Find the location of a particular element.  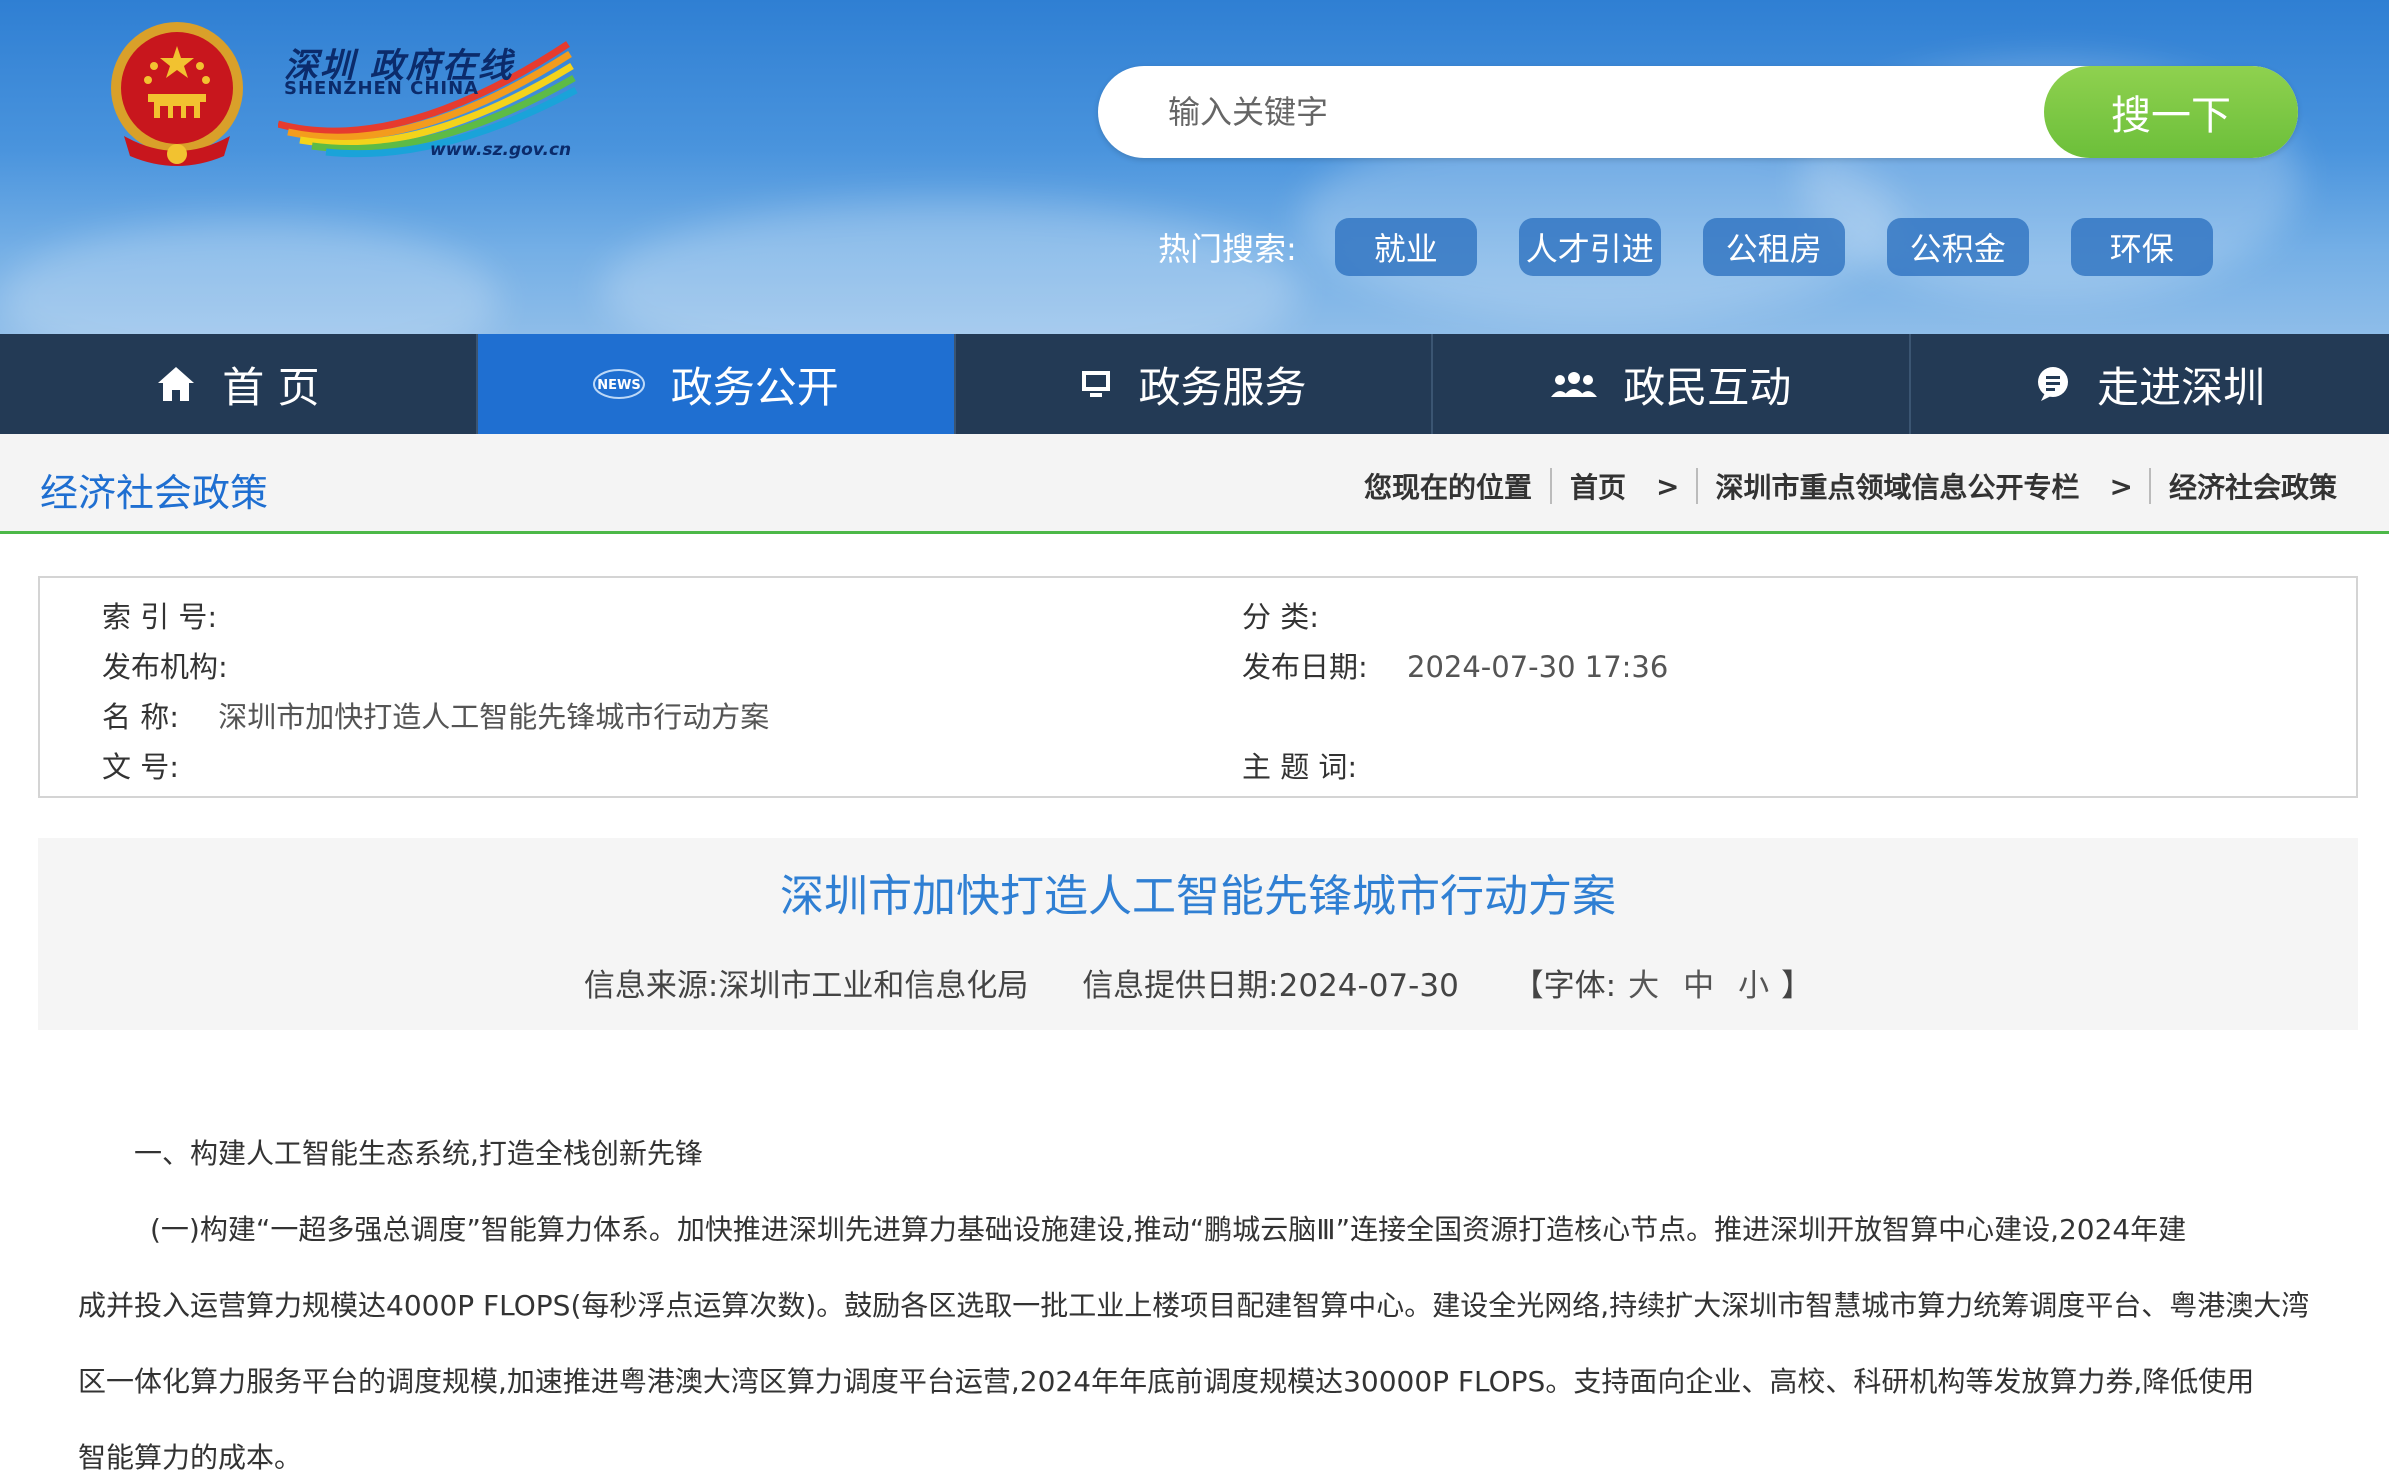

nav-label: 首 页 is located at coordinates (271, 387).